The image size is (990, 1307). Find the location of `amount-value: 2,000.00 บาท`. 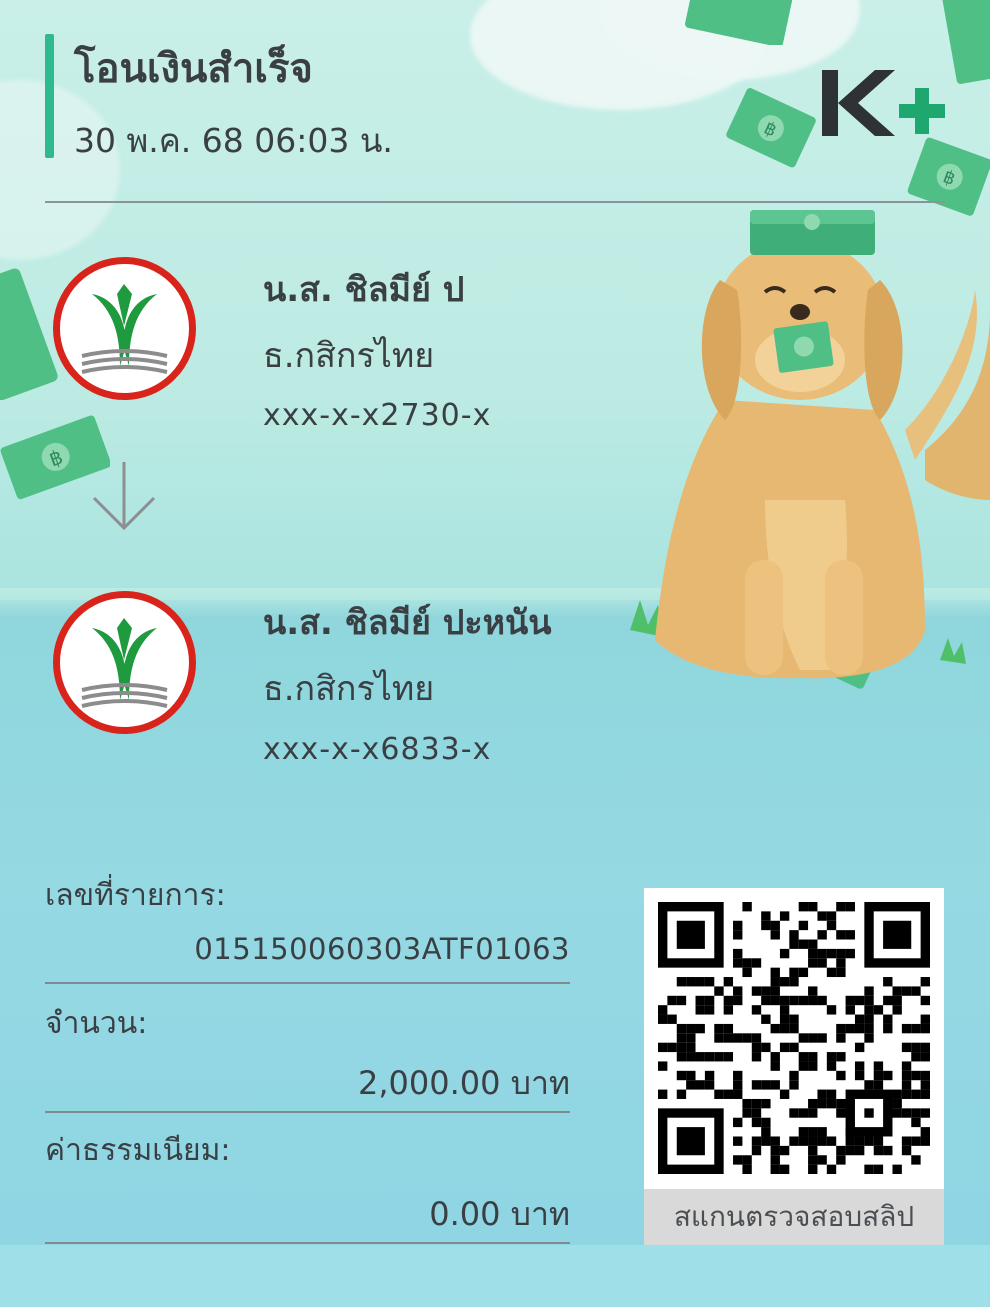

amount-value: 2,000.00 บาท is located at coordinates (463, 1083).